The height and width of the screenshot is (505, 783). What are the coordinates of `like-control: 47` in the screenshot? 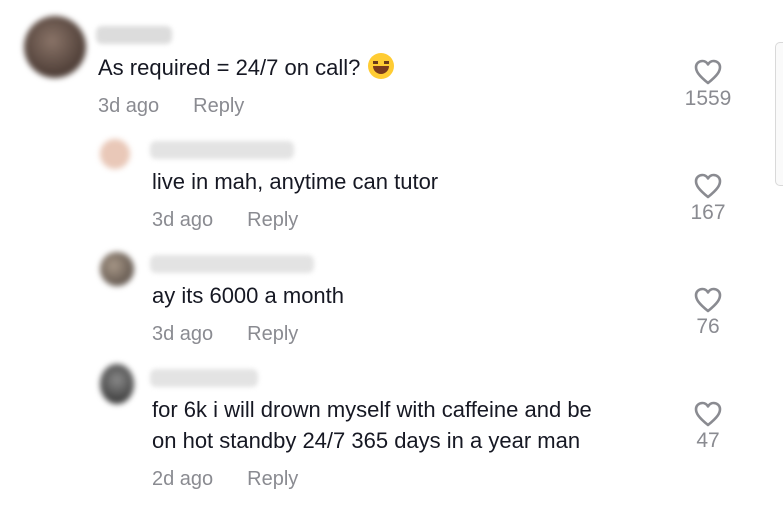 It's located at (708, 427).